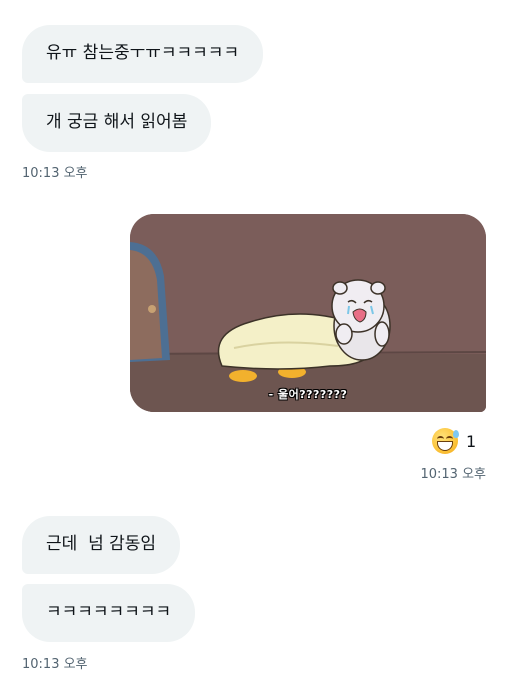  I want to click on message-text: 근데 넘 감동임, so click(101, 544).